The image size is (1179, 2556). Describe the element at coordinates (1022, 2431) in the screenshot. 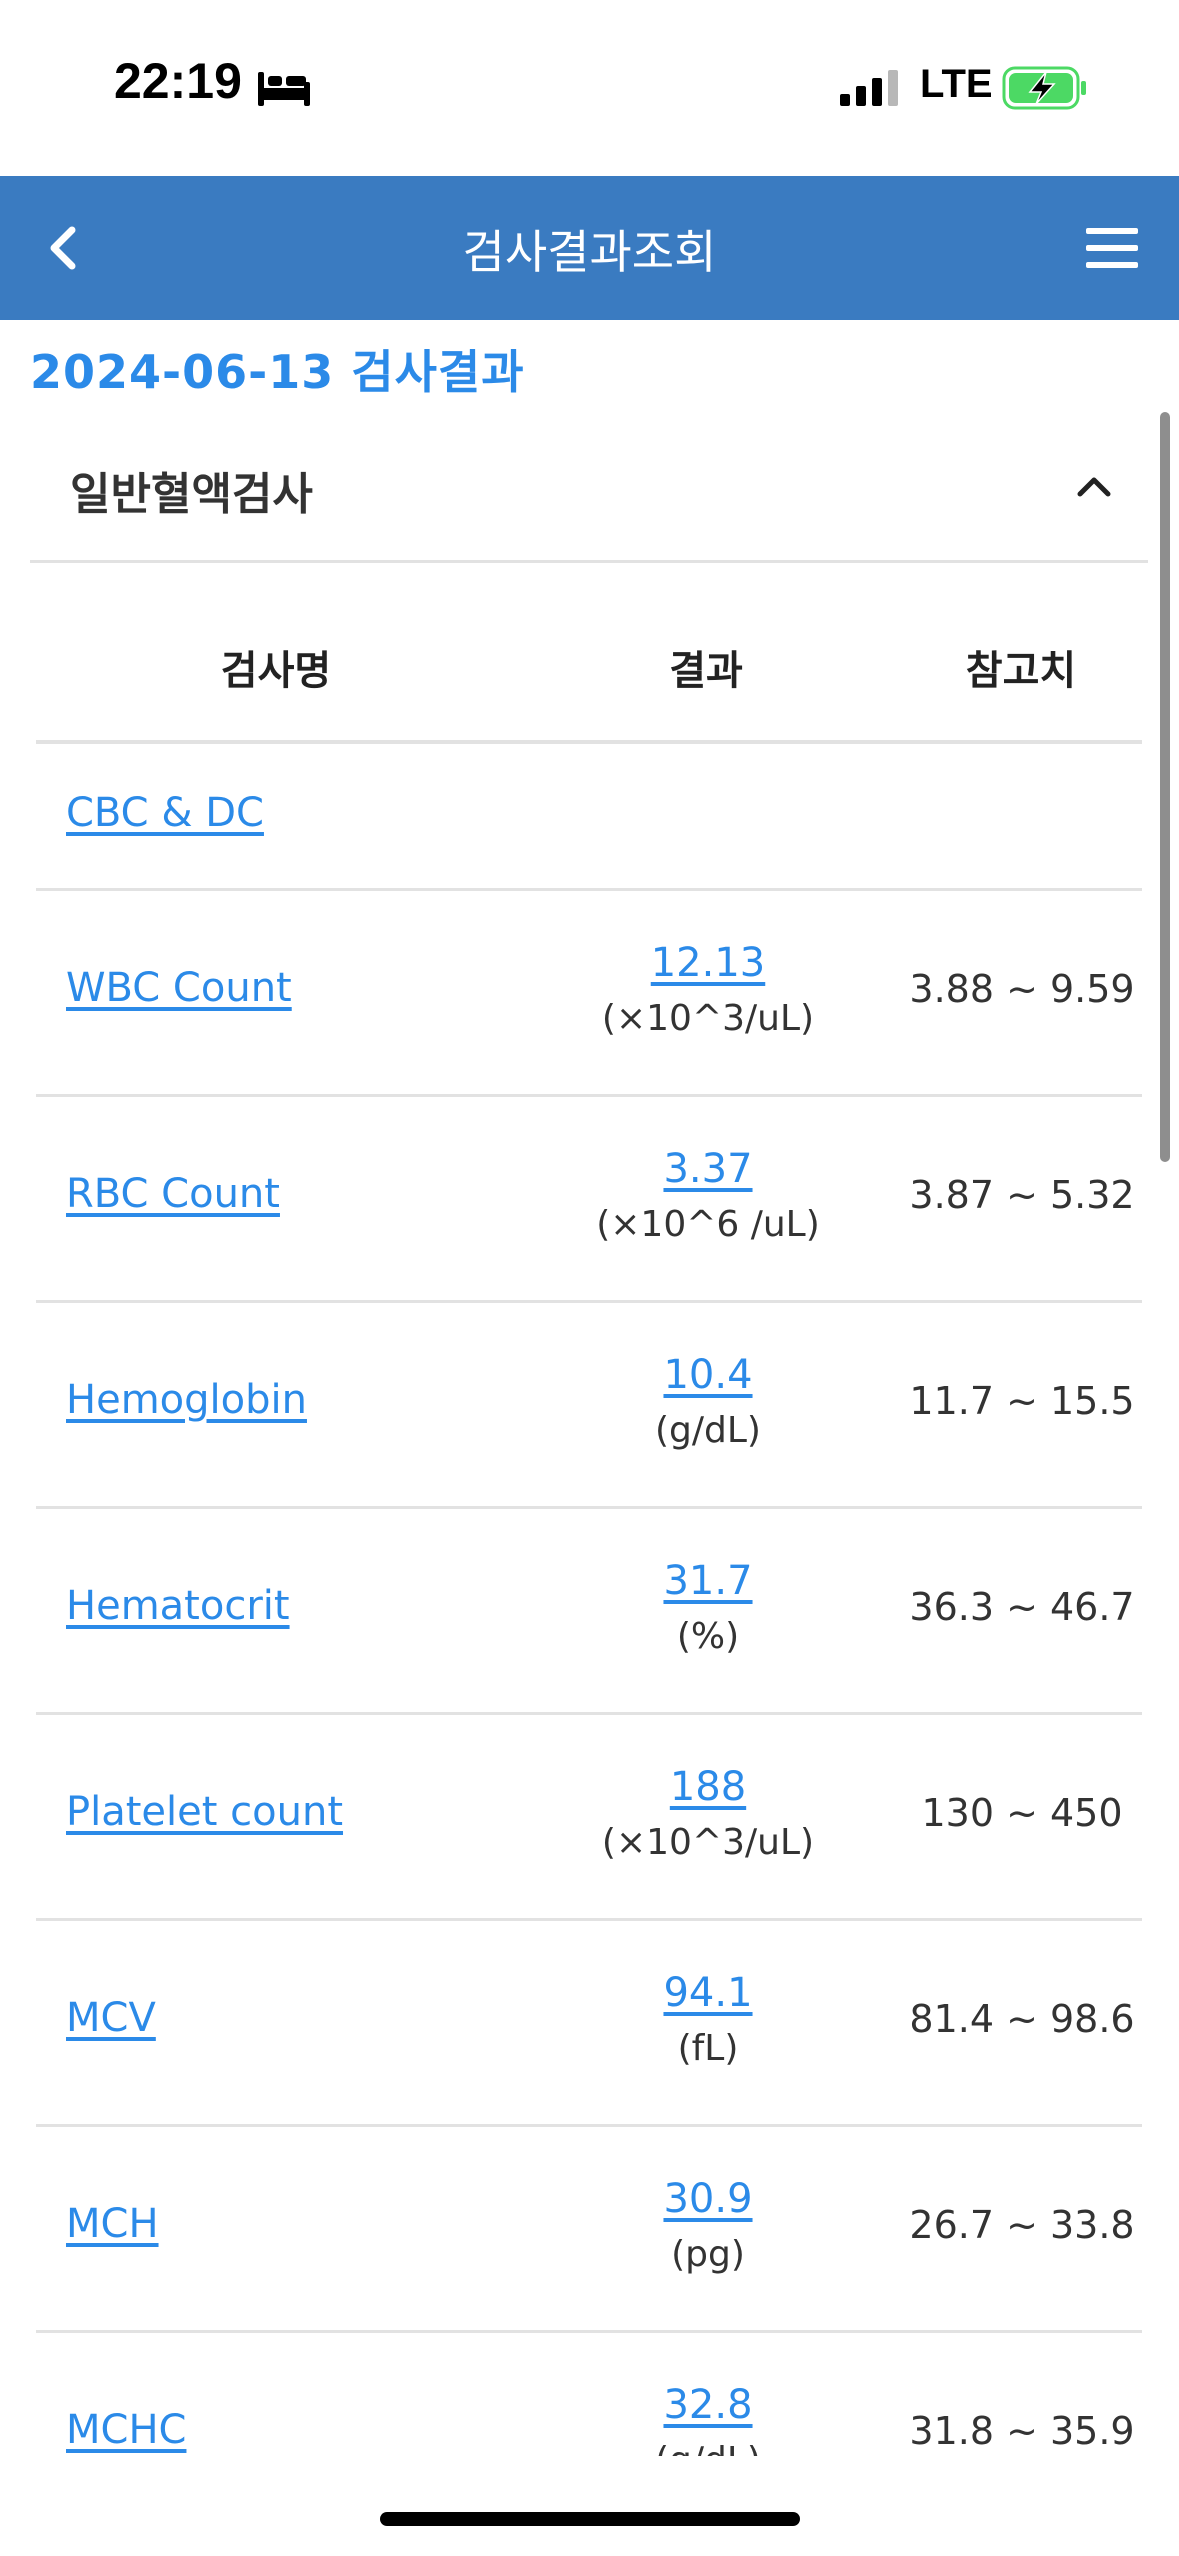

I see `reference-range: 31.8 ~ 35.9` at that location.